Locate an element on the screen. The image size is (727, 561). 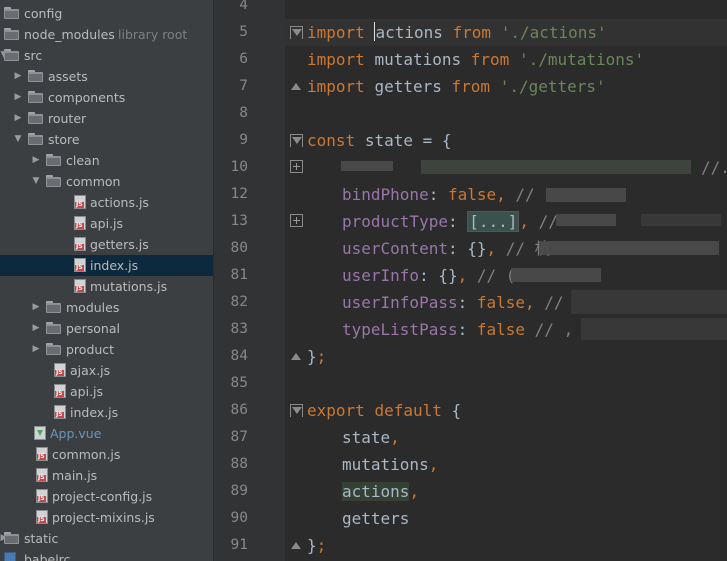
tree-item-src: ▼src is located at coordinates (106, 55).